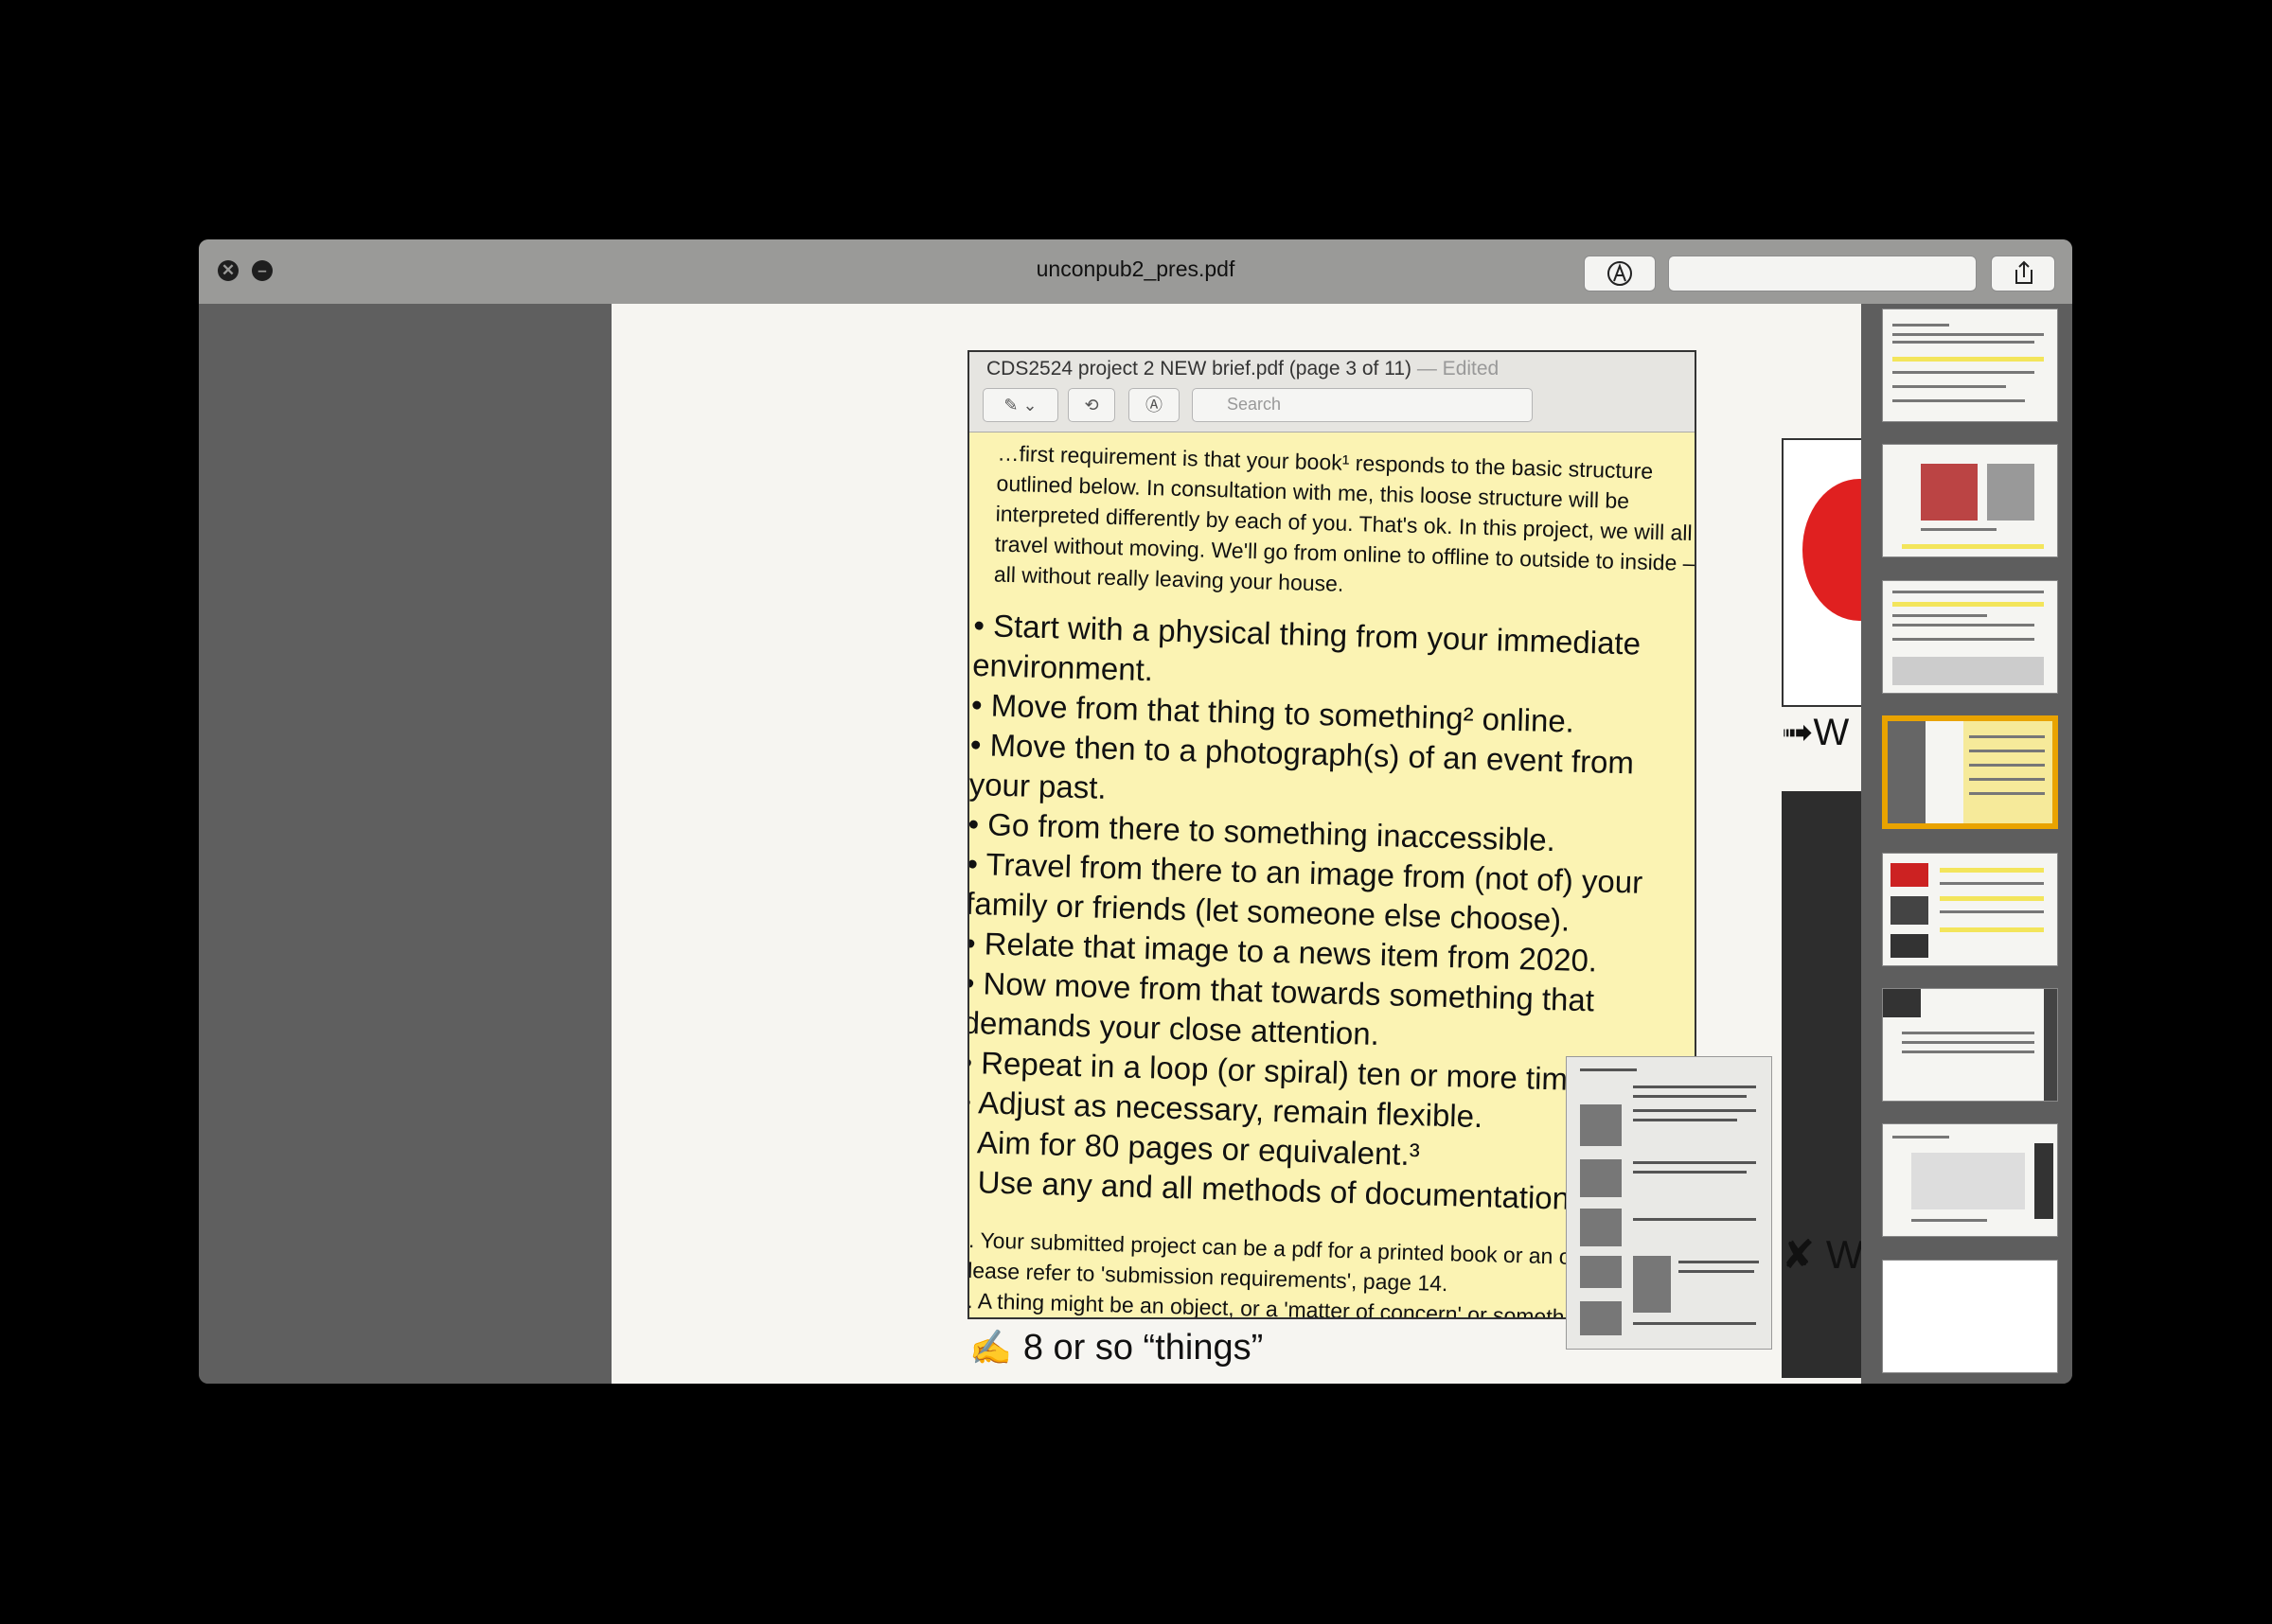  I want to click on pen-hand-icon: ✍, so click(990, 1348).